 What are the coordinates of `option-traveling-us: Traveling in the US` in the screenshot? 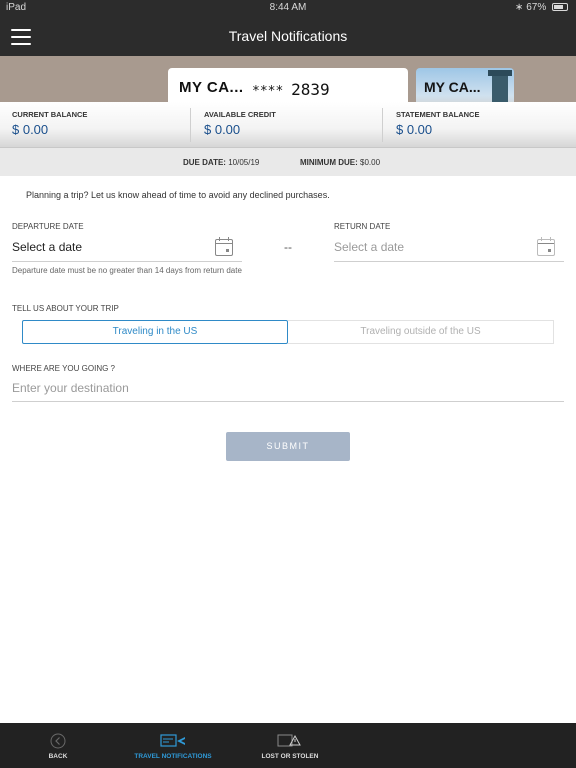 It's located at (155, 332).